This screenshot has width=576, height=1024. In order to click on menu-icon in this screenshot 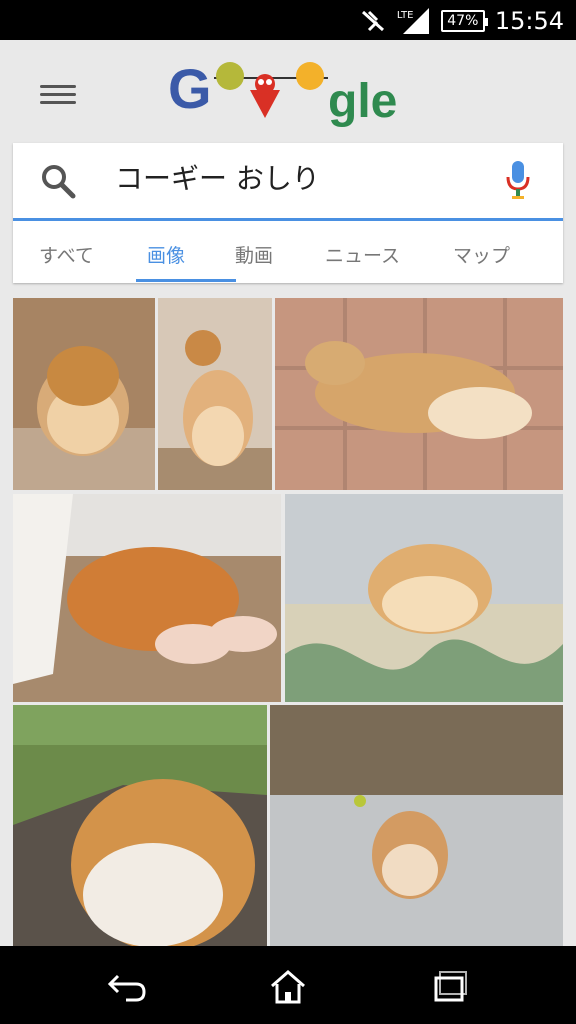, I will do `click(58, 86)`.